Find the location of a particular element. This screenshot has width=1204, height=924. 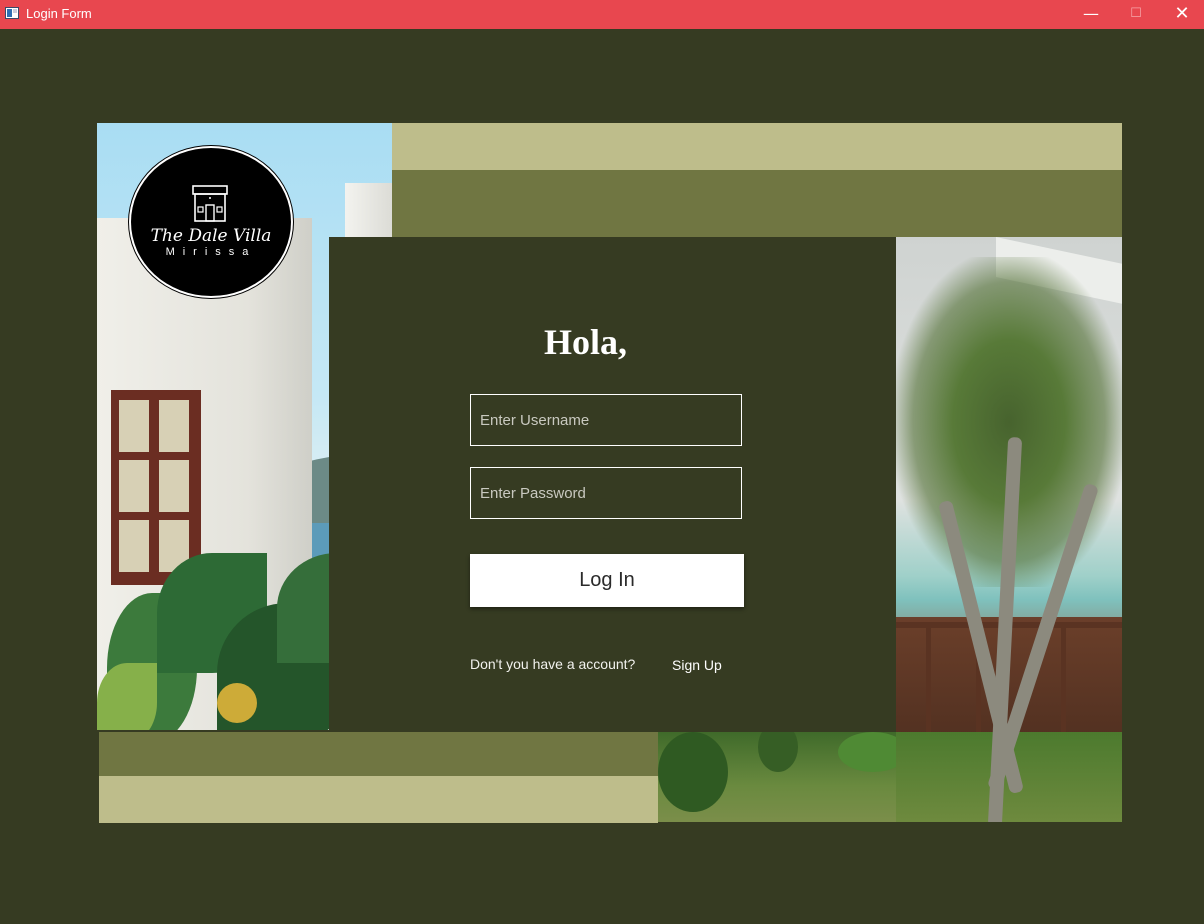

garden-photo-bottom is located at coordinates (777, 777).